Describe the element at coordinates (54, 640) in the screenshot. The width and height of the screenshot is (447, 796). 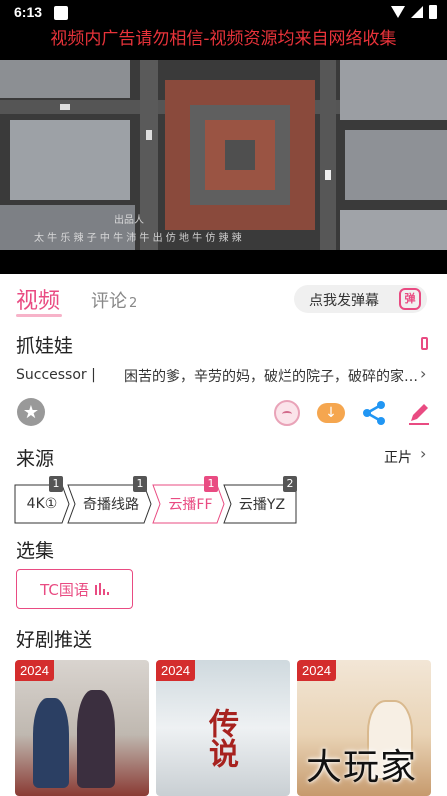
I see `recommend-title: 好剧推送` at that location.